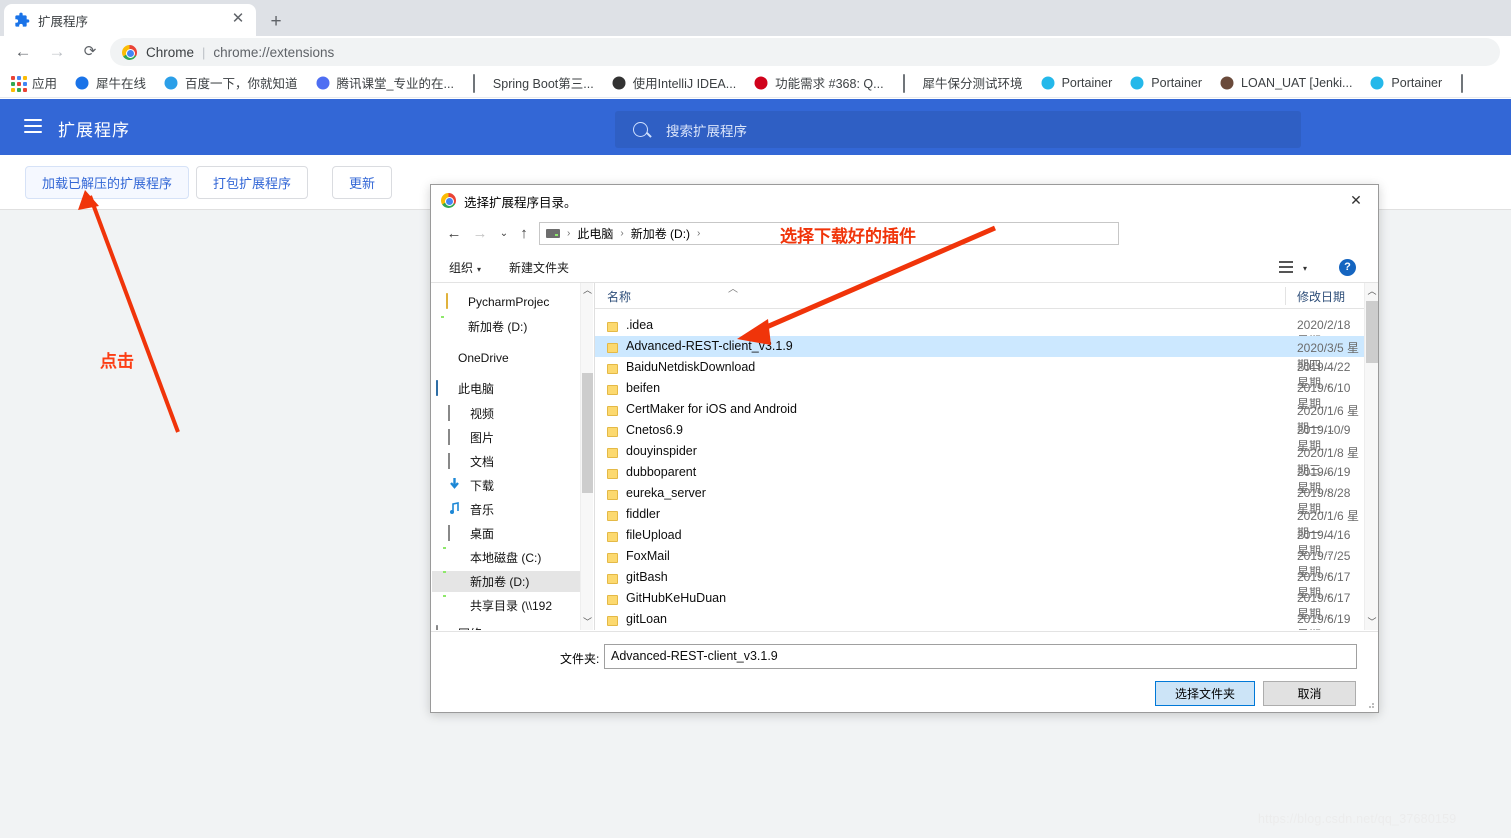  Describe the element at coordinates (979, 522) in the screenshot. I see `file-list-row: fiddler2020/1/6 星期一 ...文件夹` at that location.